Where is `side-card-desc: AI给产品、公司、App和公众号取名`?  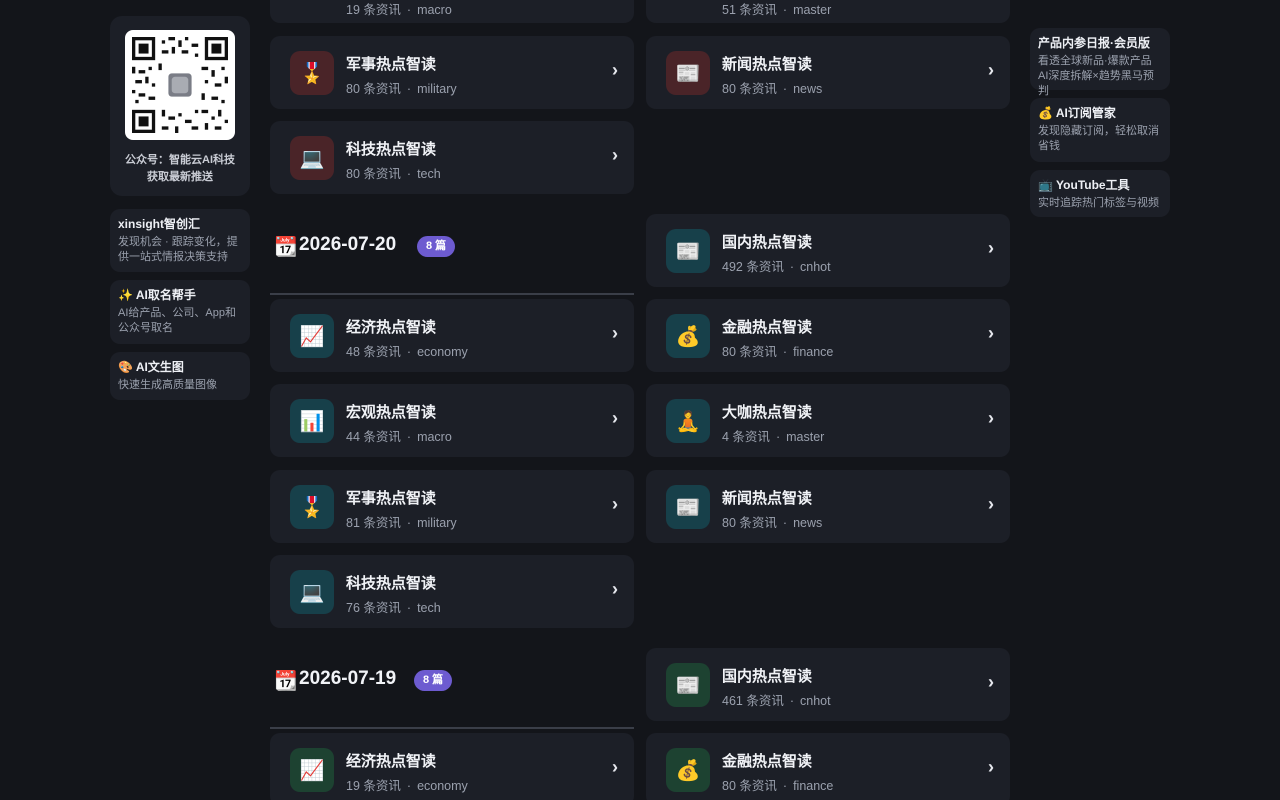 side-card-desc: AI给产品、公司、App和公众号取名 is located at coordinates (177, 320).